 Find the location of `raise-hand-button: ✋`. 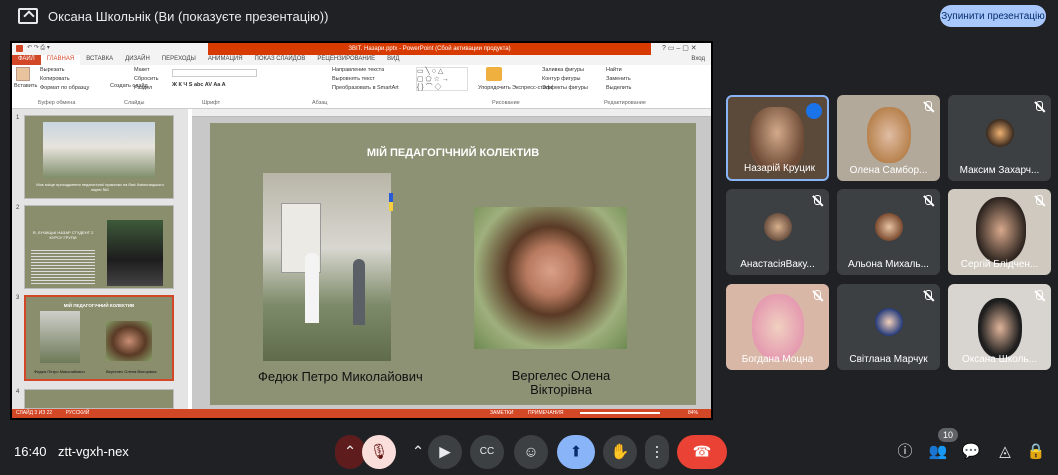

raise-hand-button: ✋ is located at coordinates (620, 452).